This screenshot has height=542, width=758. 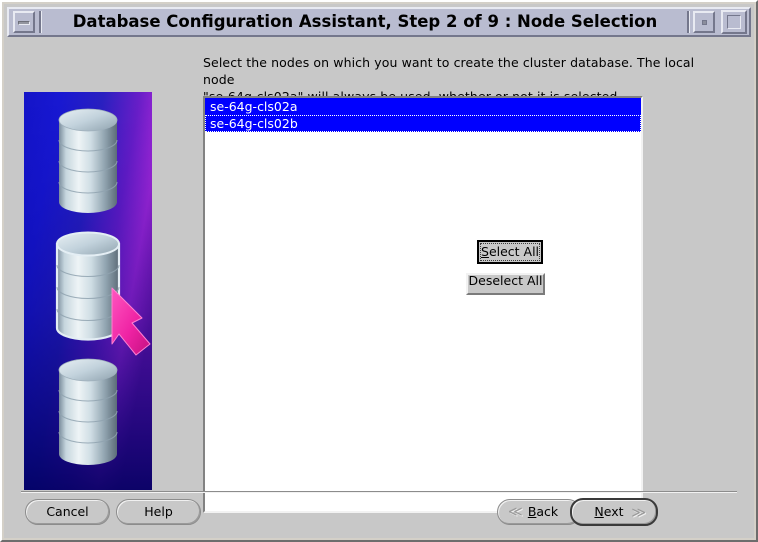 I want to click on select-all-button: Select All, so click(x=510, y=252).